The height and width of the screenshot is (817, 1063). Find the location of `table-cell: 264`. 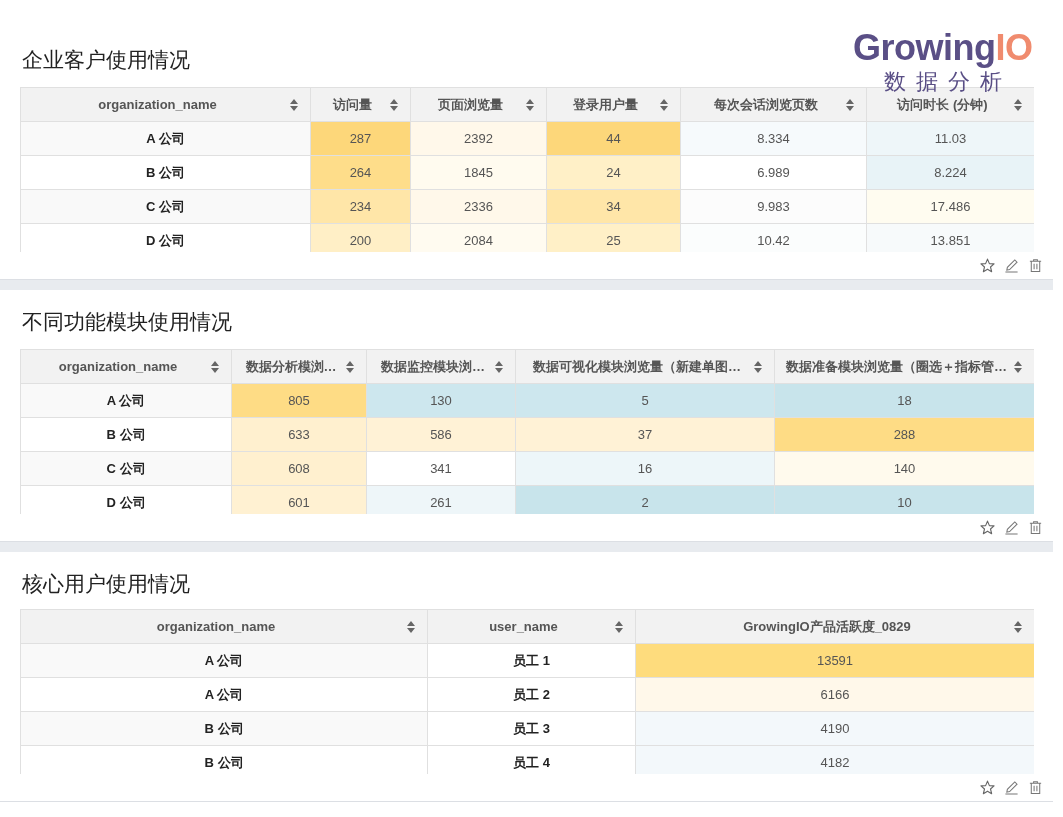

table-cell: 264 is located at coordinates (361, 173).